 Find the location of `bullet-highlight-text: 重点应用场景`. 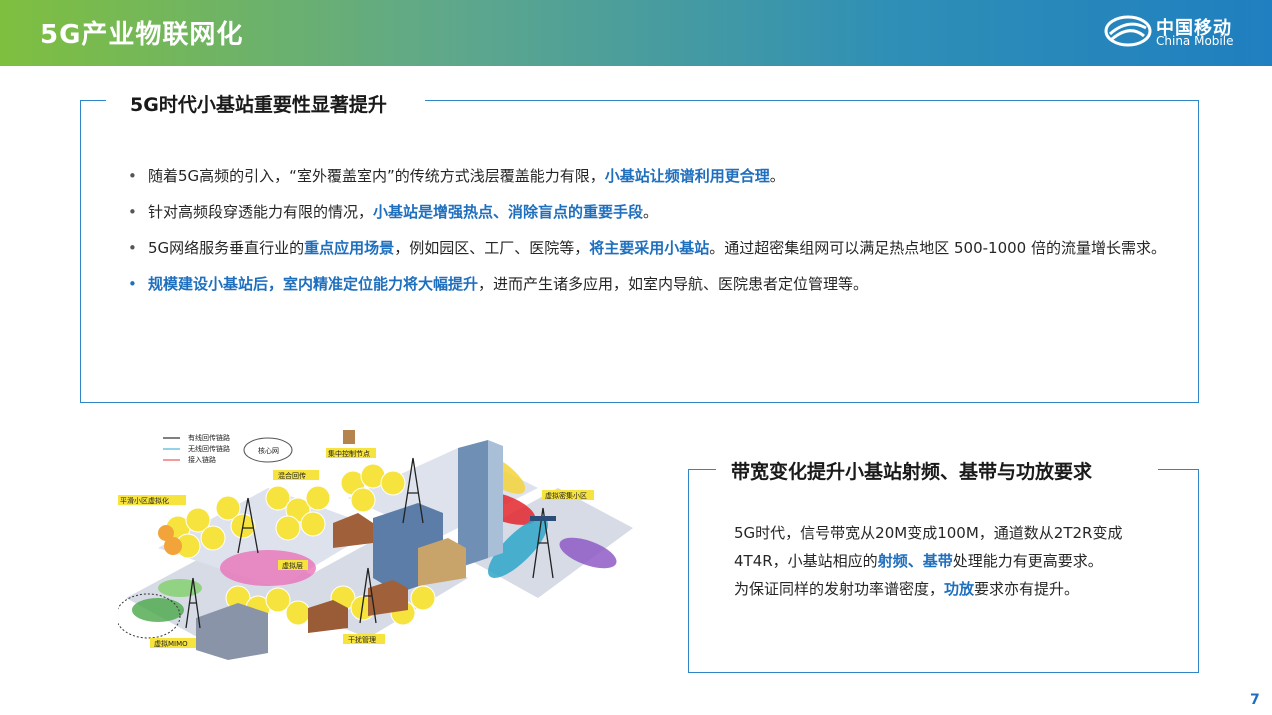

bullet-highlight-text: 重点应用场景 is located at coordinates (349, 248).